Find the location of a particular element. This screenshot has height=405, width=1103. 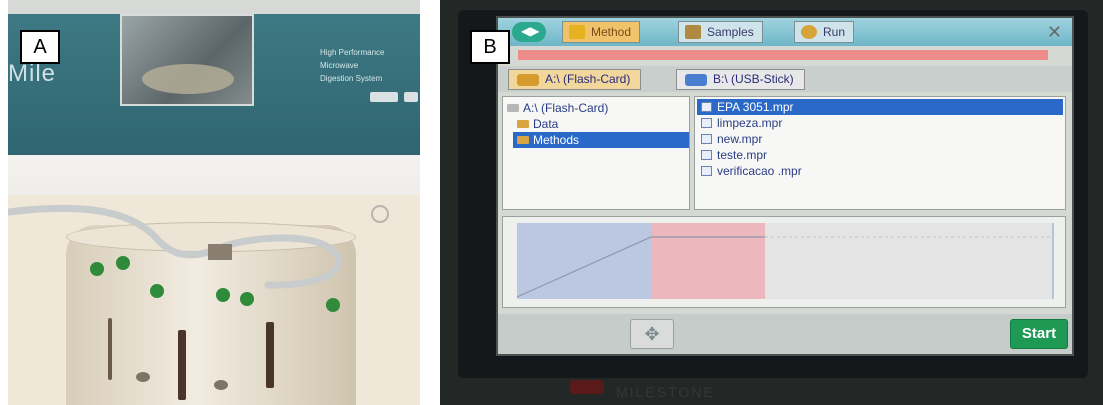

usb-stick-icon is located at coordinates (696, 80).